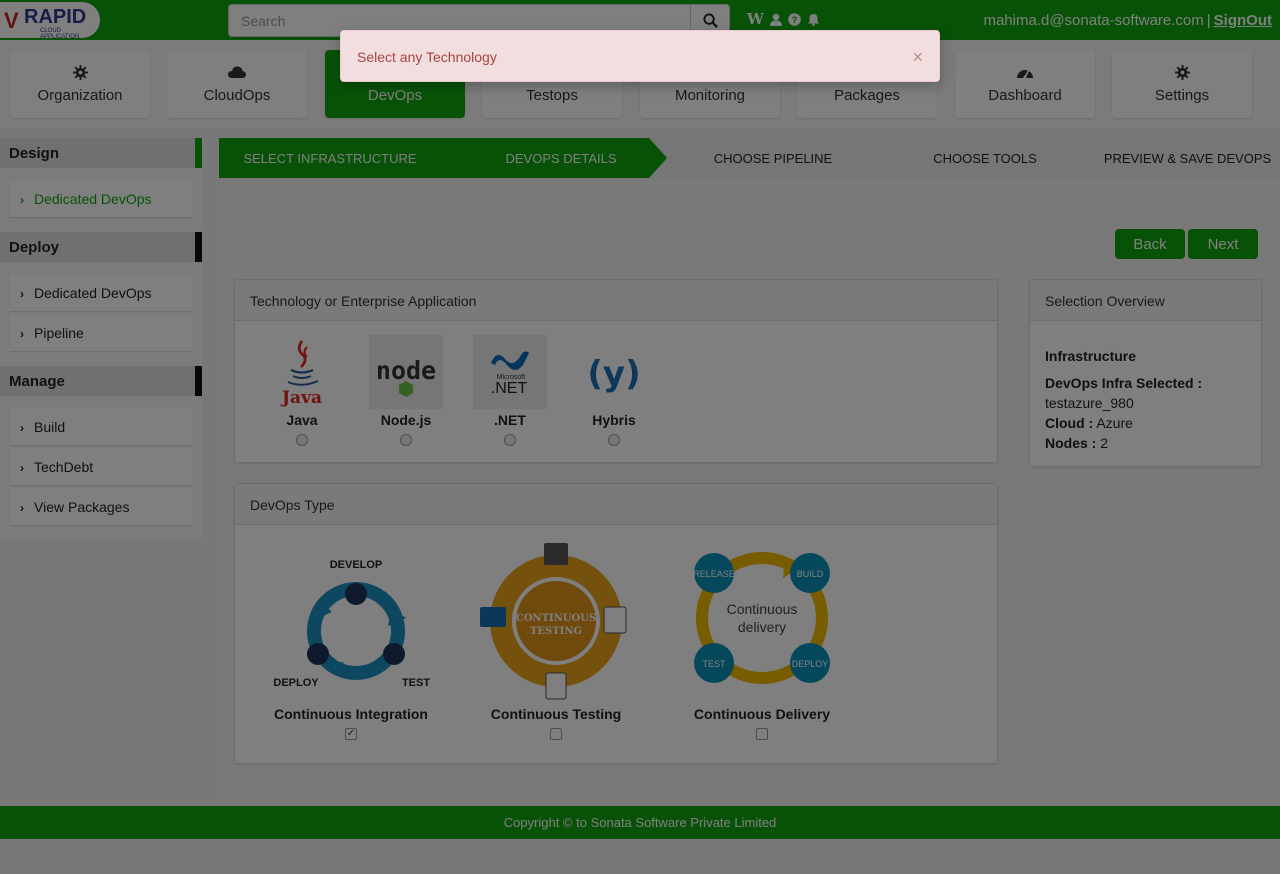 The width and height of the screenshot is (1280, 874). What do you see at coordinates (917, 57) in the screenshot?
I see `close-icon: ×` at bounding box center [917, 57].